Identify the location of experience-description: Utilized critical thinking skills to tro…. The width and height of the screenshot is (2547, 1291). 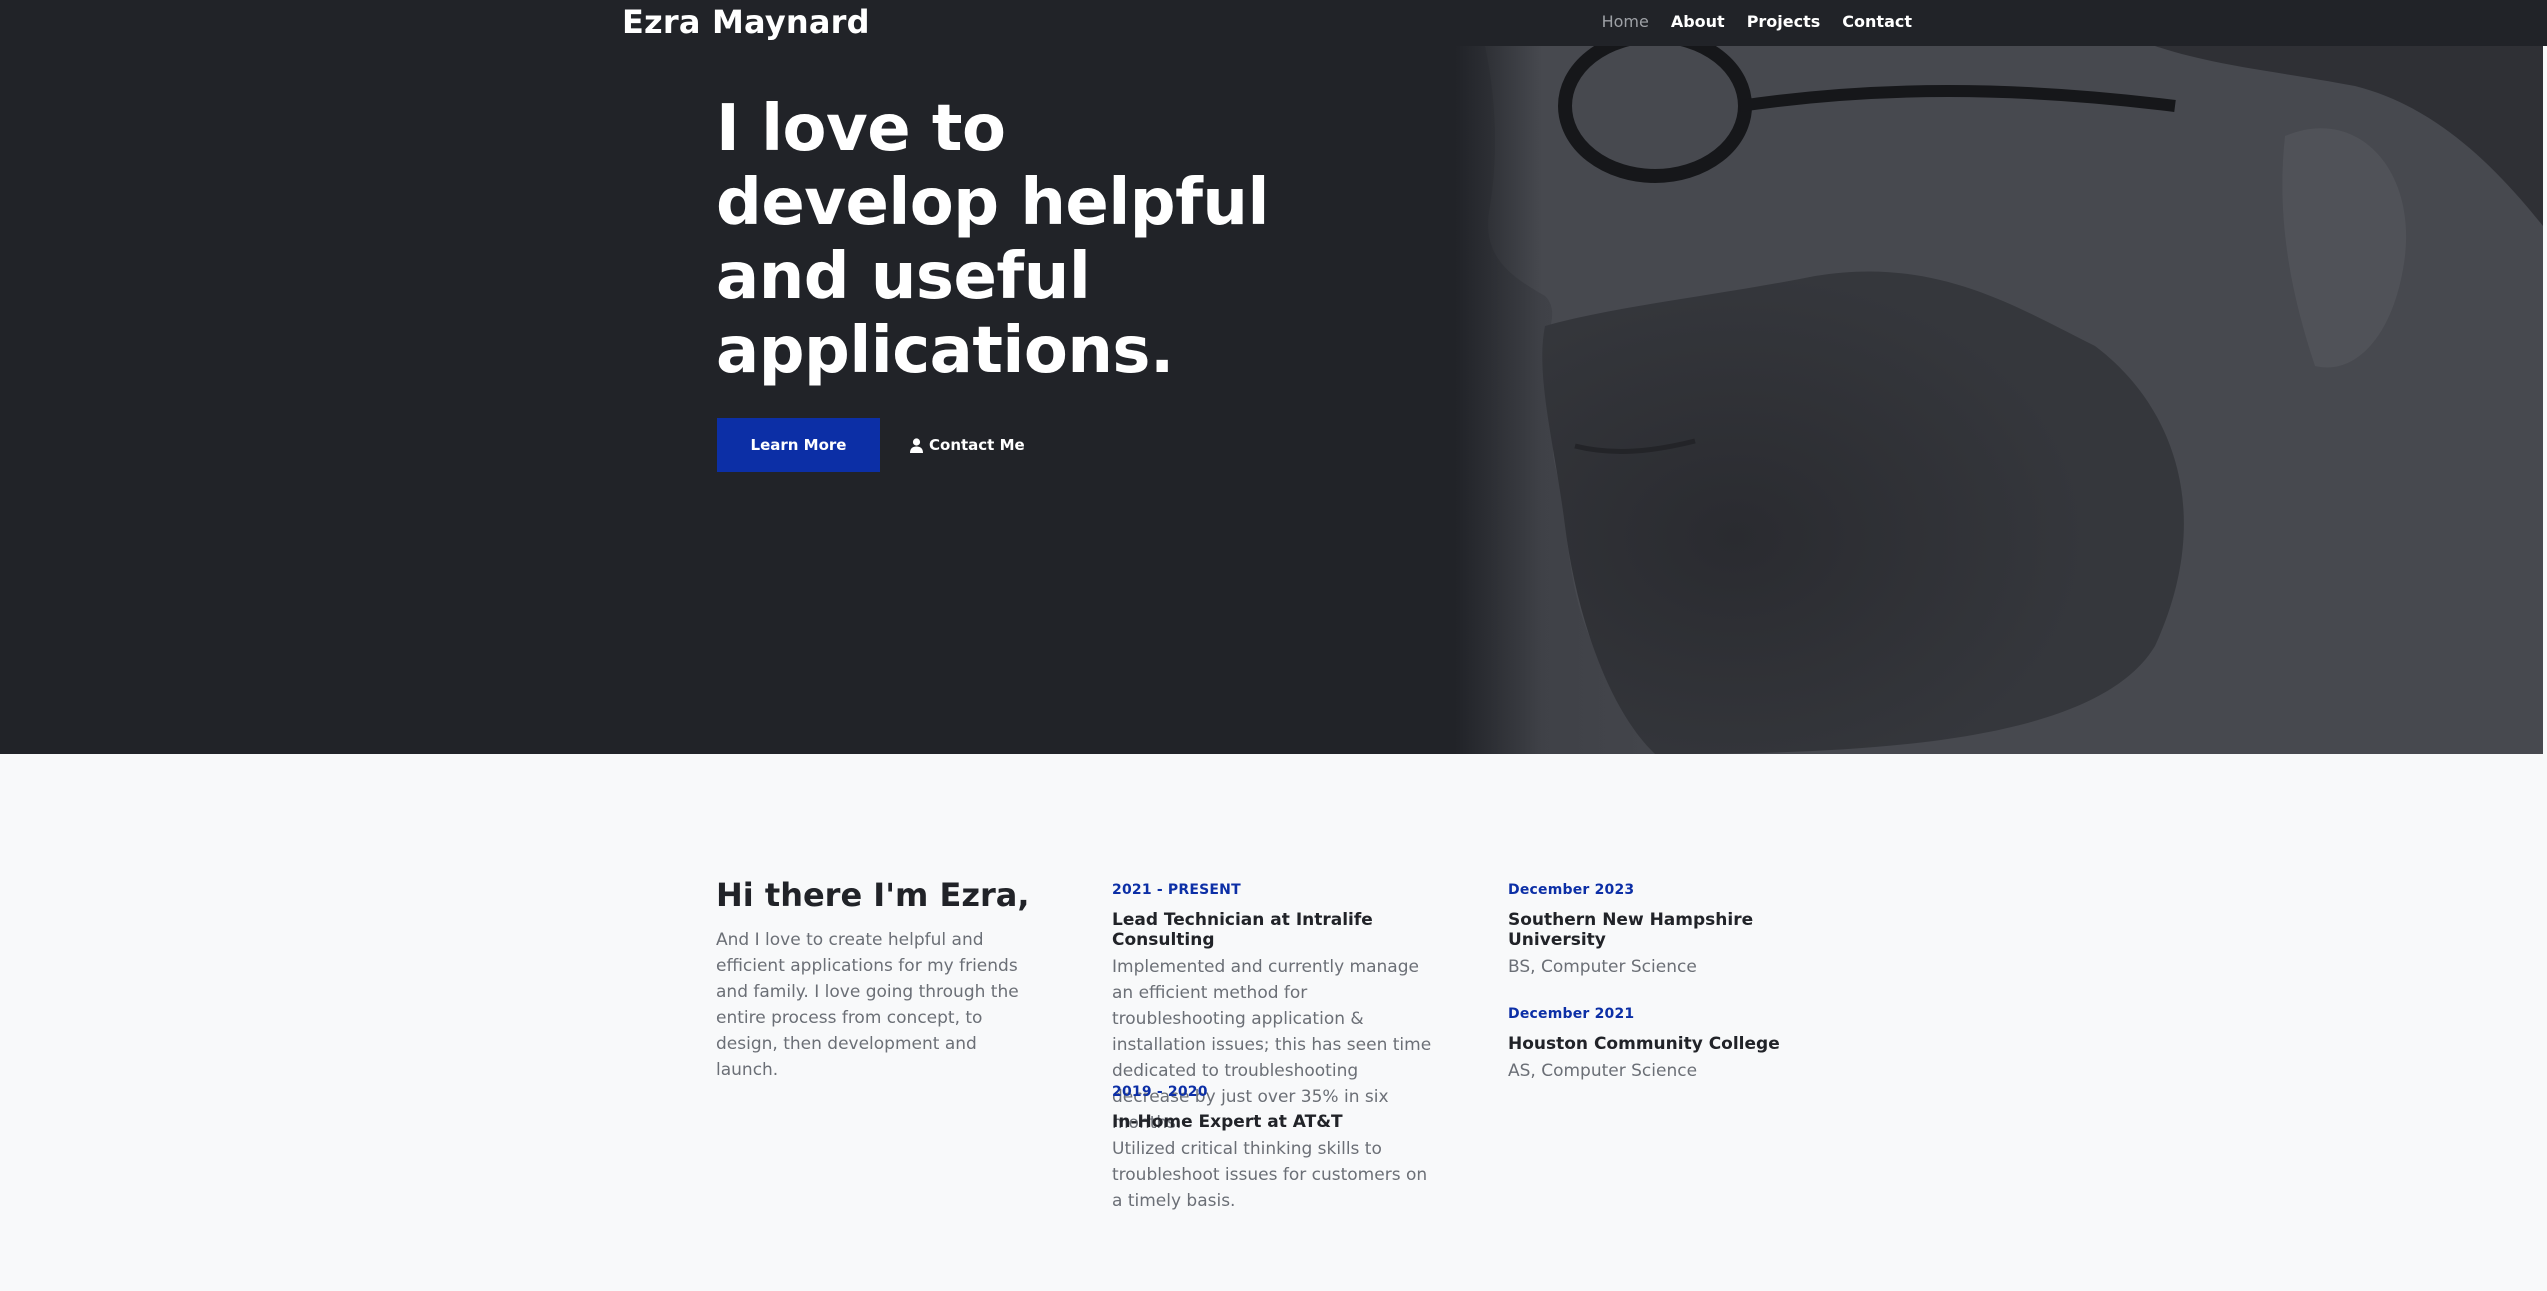
(1270, 1175).